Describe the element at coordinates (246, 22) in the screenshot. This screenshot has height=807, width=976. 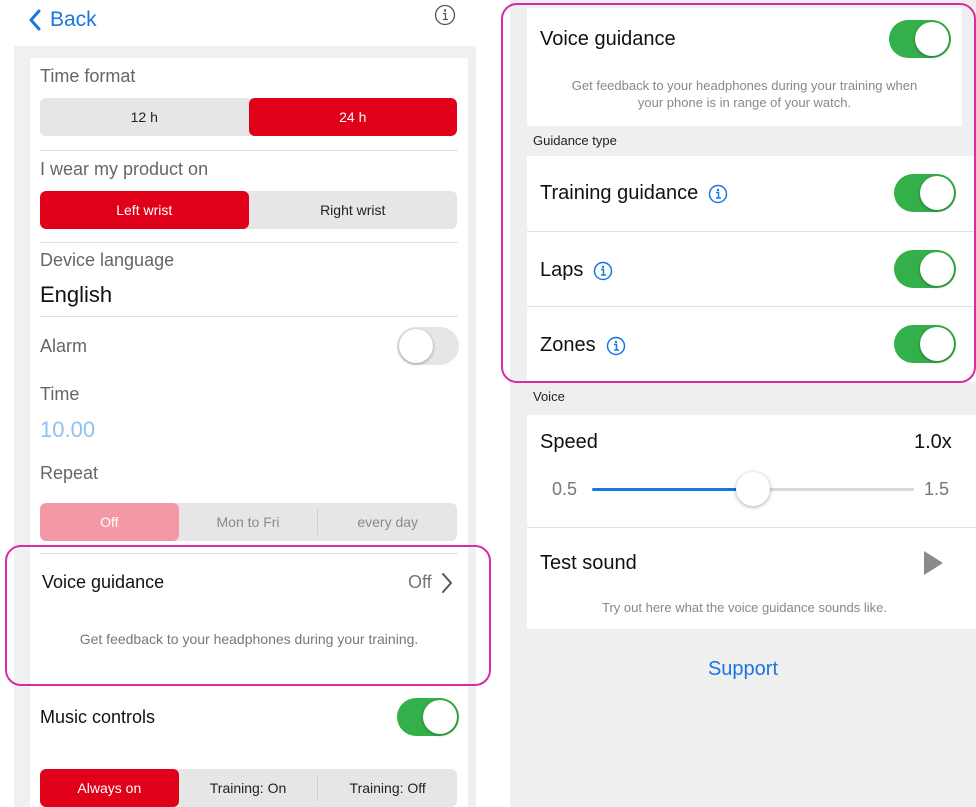
I see `nav-bar: Back` at that location.